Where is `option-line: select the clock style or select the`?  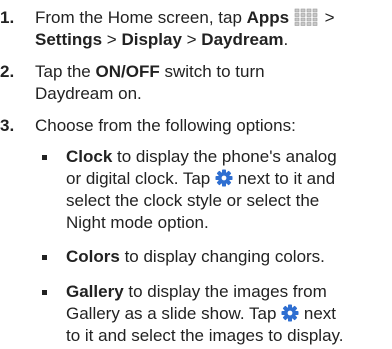 option-line: select the clock style or select the is located at coordinates (193, 200).